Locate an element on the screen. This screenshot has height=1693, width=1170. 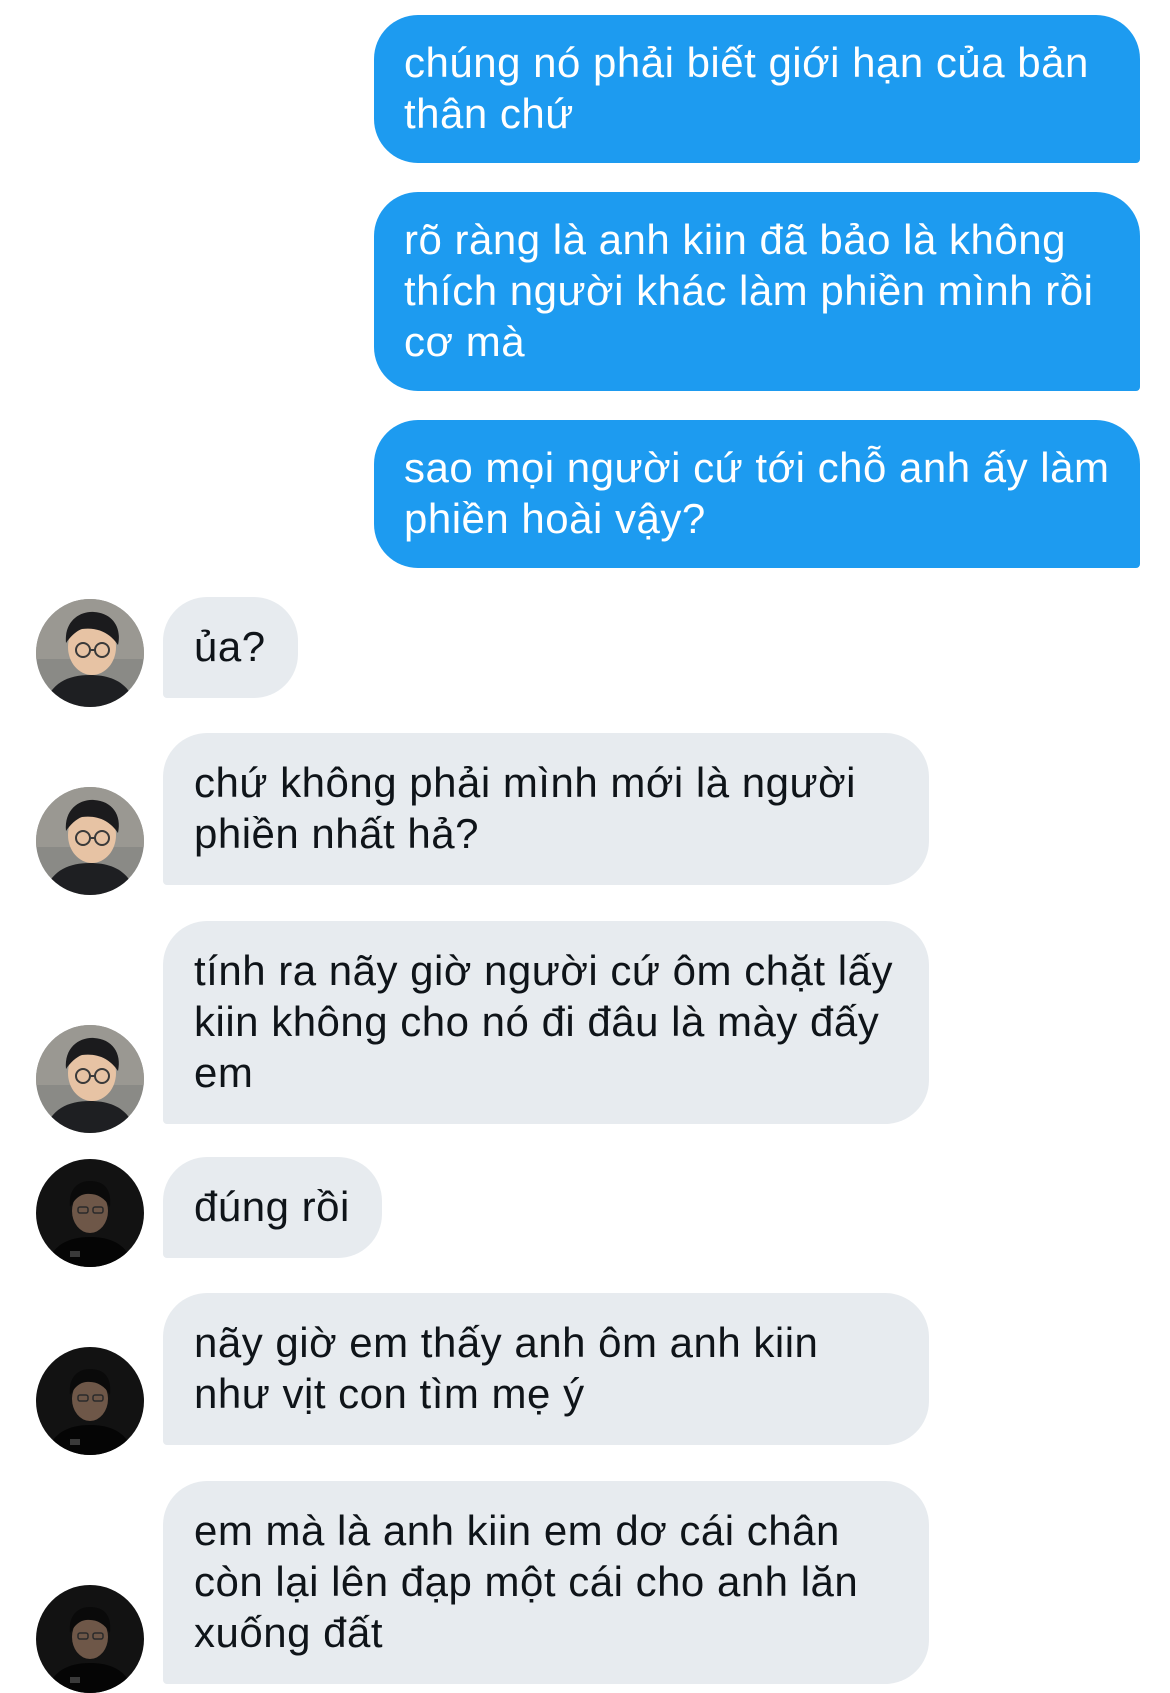
received-message-bubble: đúng rồi is located at coordinates (272, 1207).